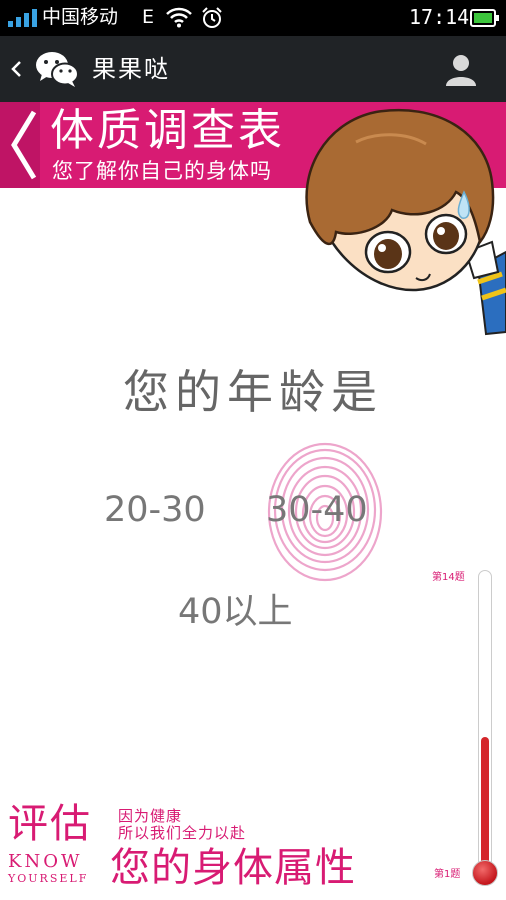 This screenshot has height=900, width=506. I want to click on network-type: E, so click(148, 17).